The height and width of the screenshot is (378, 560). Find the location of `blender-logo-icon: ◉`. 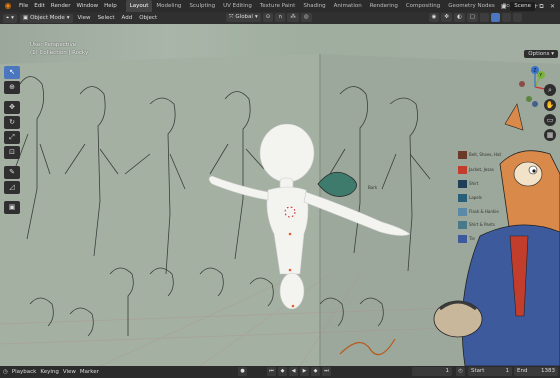

blender-logo-icon: ◉ is located at coordinates (8, 6).